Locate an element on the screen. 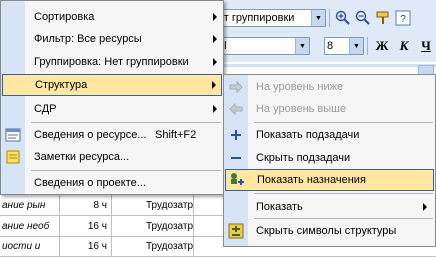 The image size is (436, 257). submenu-item-label: На уровень ниже is located at coordinates (300, 87).